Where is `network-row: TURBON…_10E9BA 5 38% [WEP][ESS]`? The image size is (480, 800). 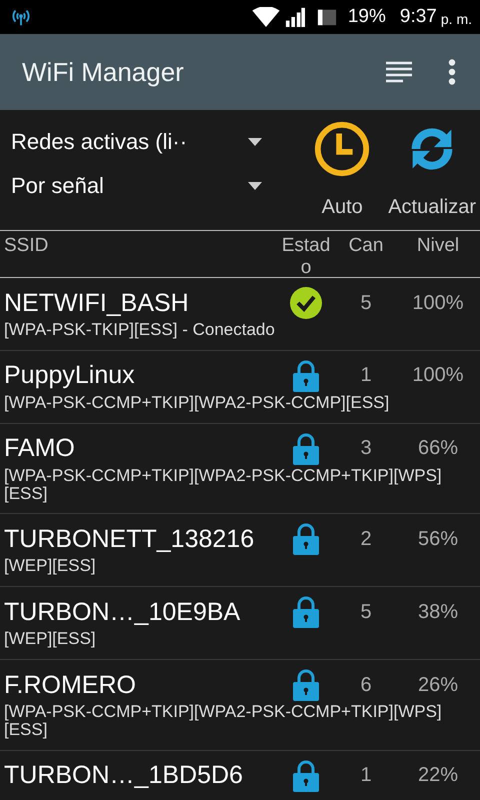 network-row: TURBON…_10E9BA 5 38% [WEP][ESS] is located at coordinates (240, 623).